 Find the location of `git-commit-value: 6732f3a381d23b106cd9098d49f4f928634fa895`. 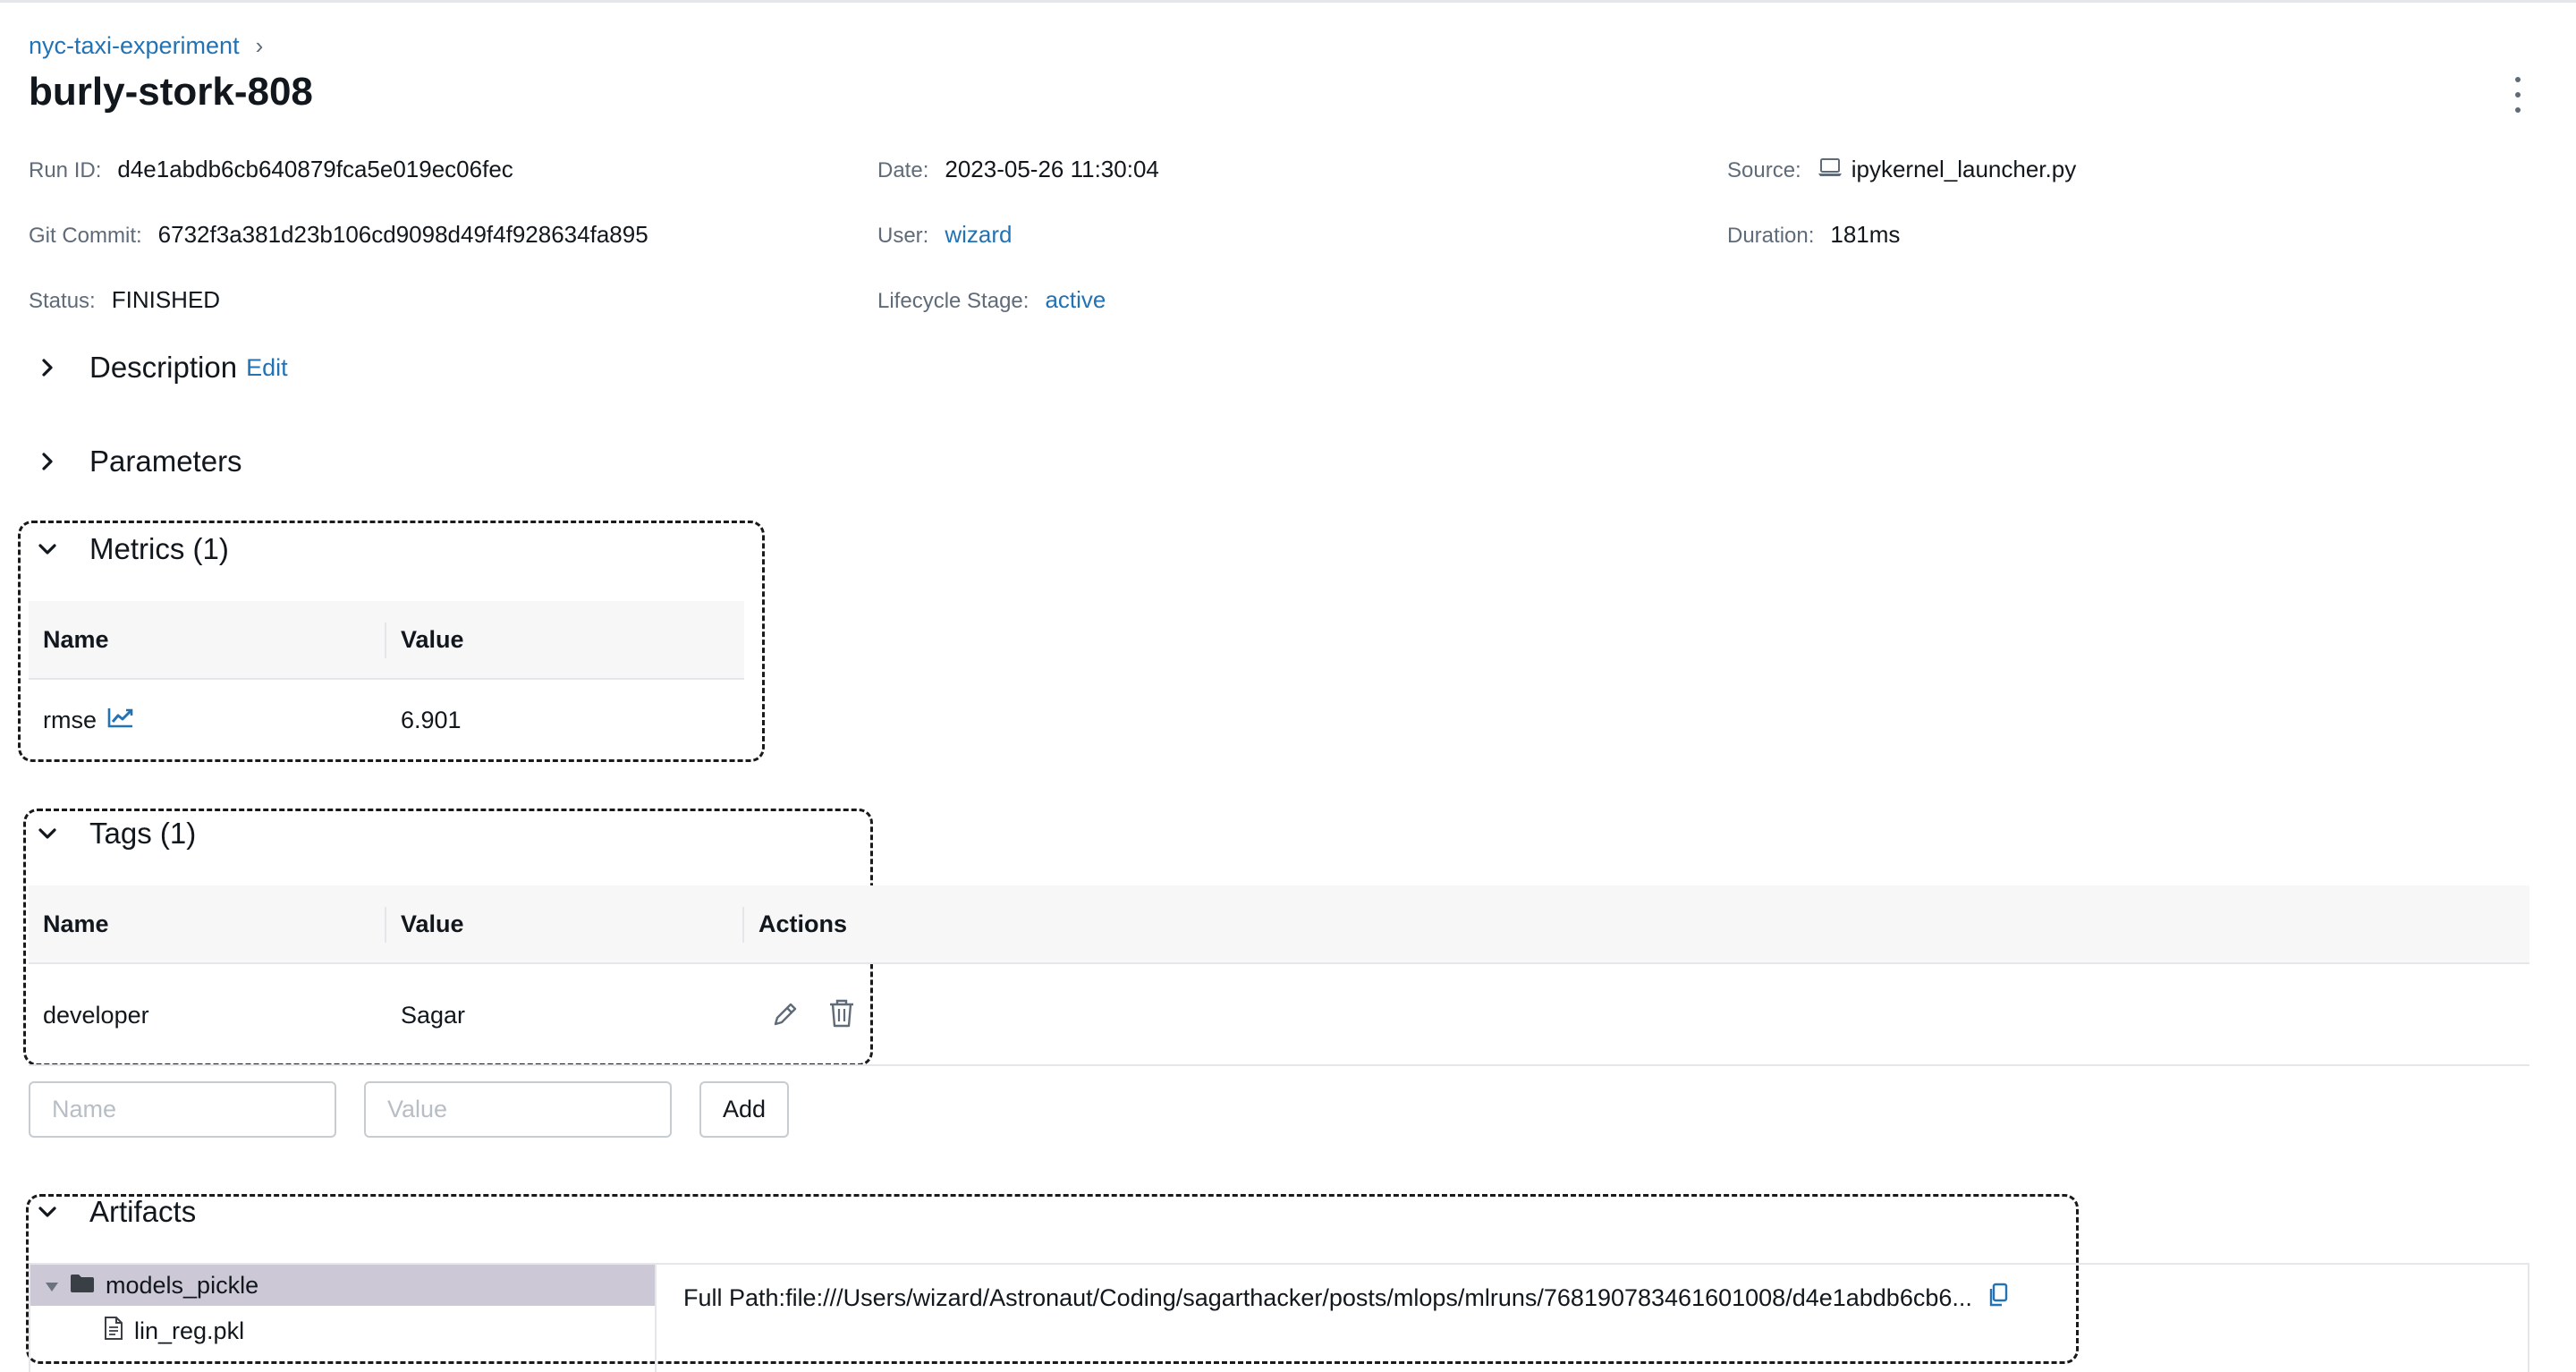

git-commit-value: 6732f3a381d23b106cd9098d49f4f928634fa895 is located at coordinates (402, 235).